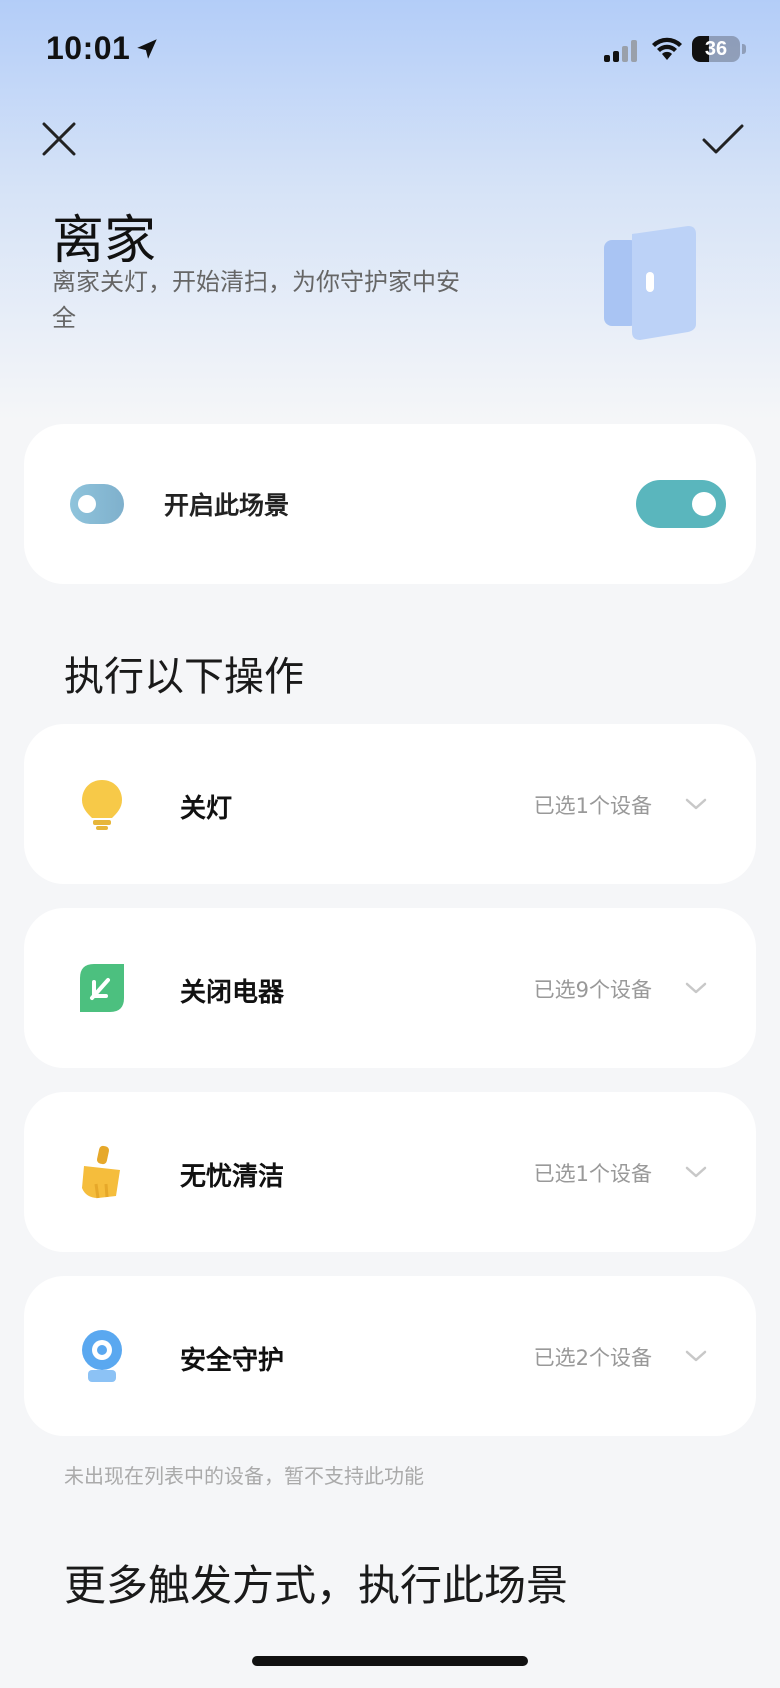  What do you see at coordinates (681, 504) in the screenshot?
I see `enable-scene-switch` at bounding box center [681, 504].